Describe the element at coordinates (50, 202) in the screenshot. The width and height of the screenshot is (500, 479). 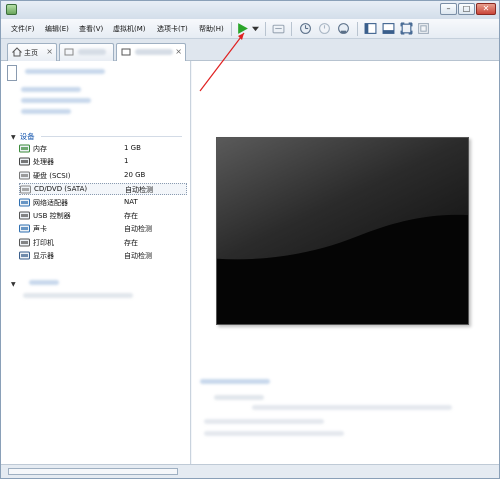
I see `device-name: 网络适配器` at that location.